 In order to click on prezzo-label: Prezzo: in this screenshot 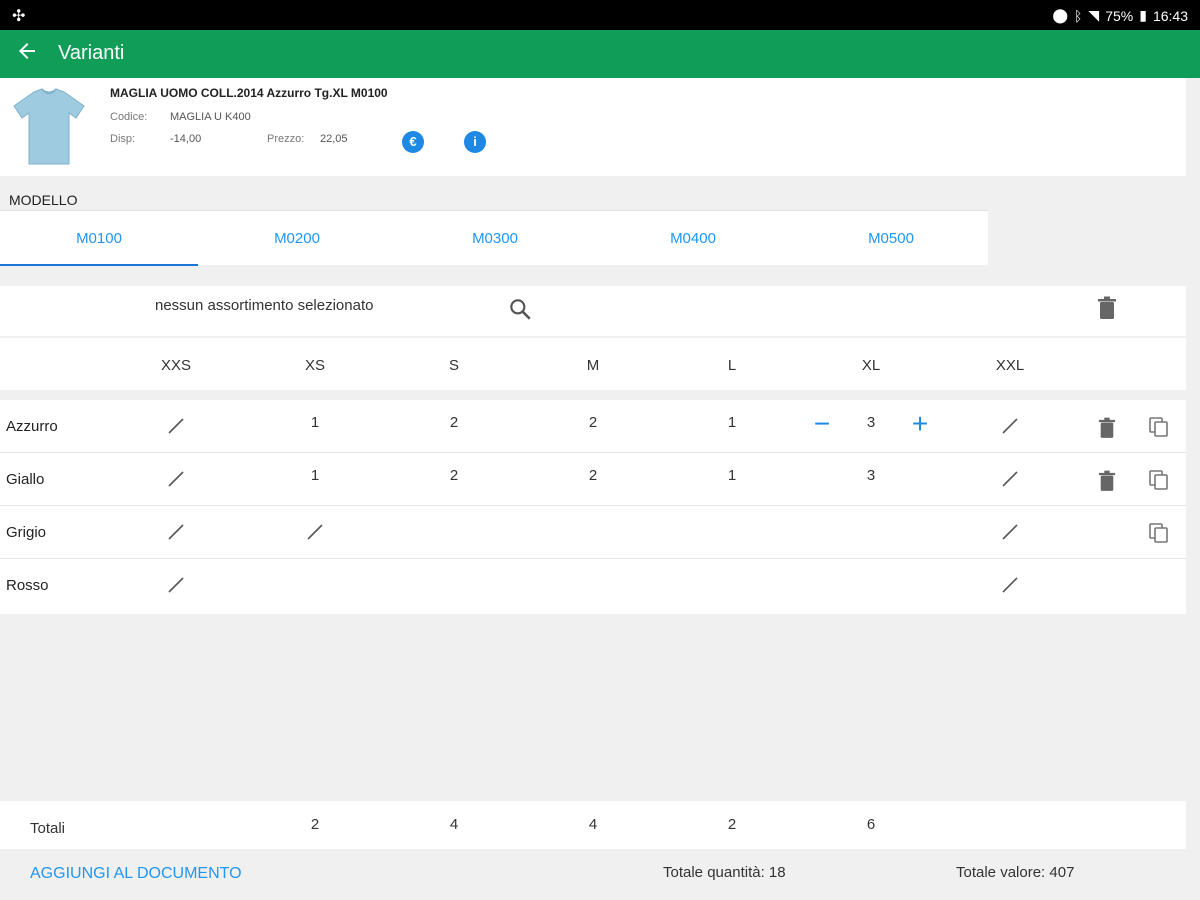, I will do `click(286, 139)`.